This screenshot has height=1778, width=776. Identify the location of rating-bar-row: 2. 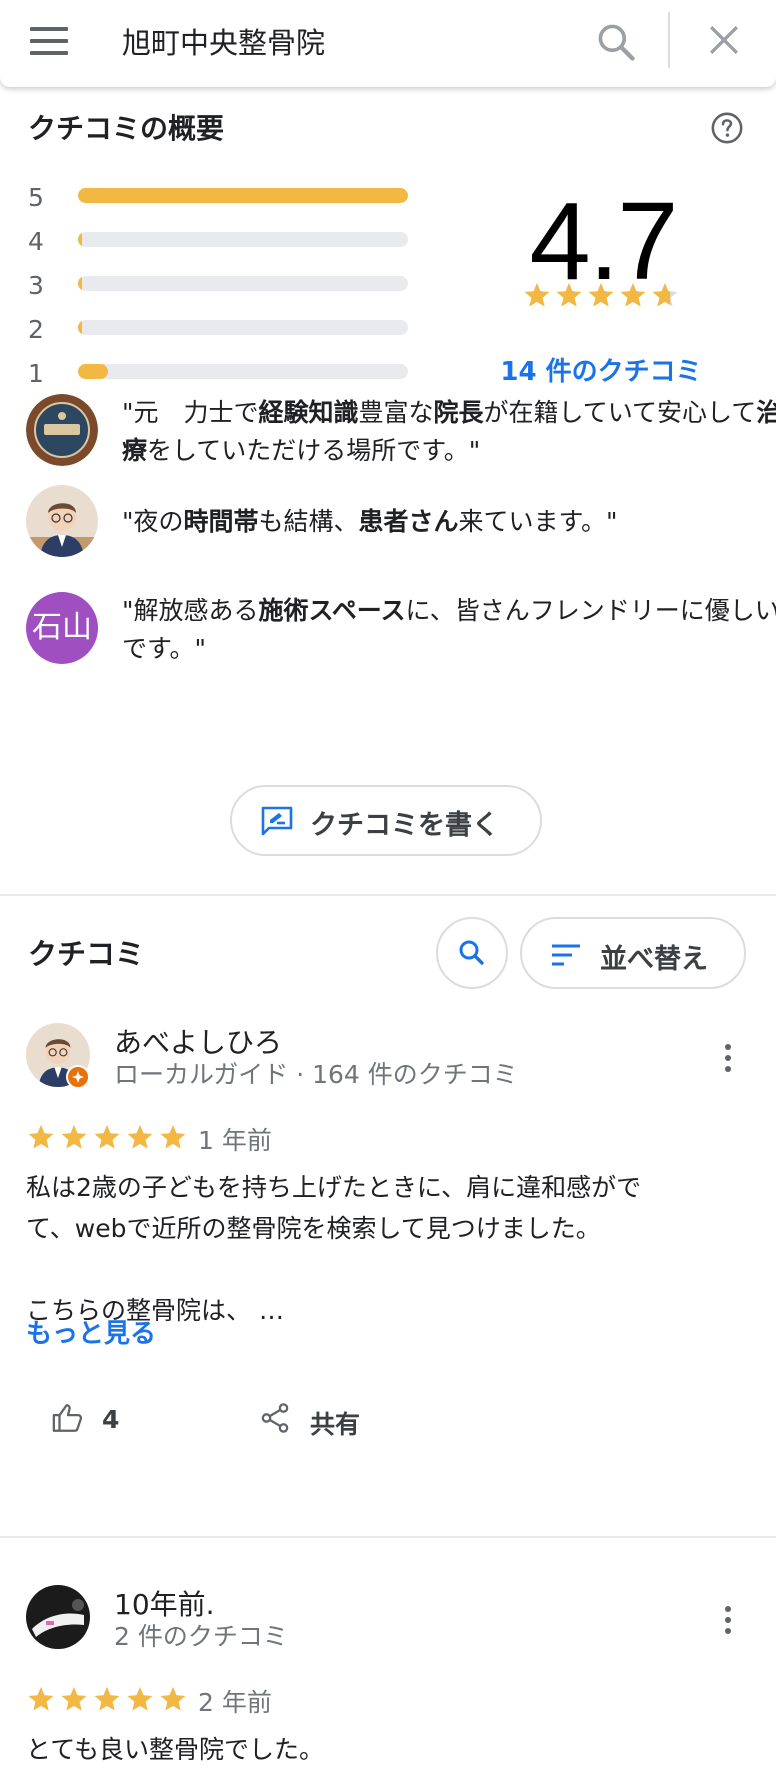
(223, 339).